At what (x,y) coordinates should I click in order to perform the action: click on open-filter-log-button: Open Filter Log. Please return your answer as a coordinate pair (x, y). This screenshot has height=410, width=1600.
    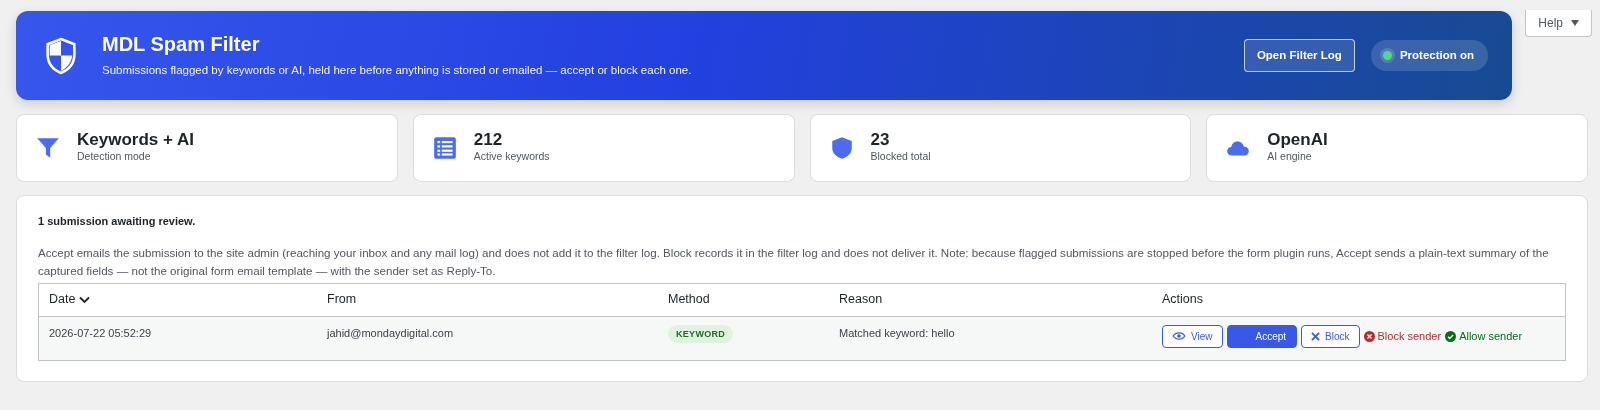
    Looking at the image, I should click on (1299, 55).